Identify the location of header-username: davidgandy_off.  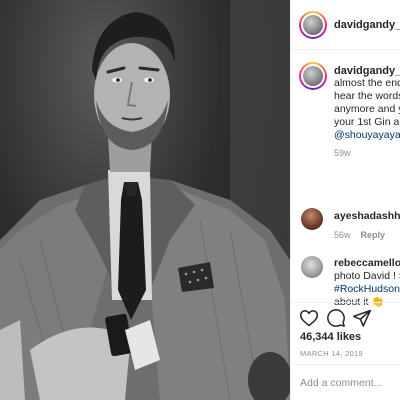
(367, 25).